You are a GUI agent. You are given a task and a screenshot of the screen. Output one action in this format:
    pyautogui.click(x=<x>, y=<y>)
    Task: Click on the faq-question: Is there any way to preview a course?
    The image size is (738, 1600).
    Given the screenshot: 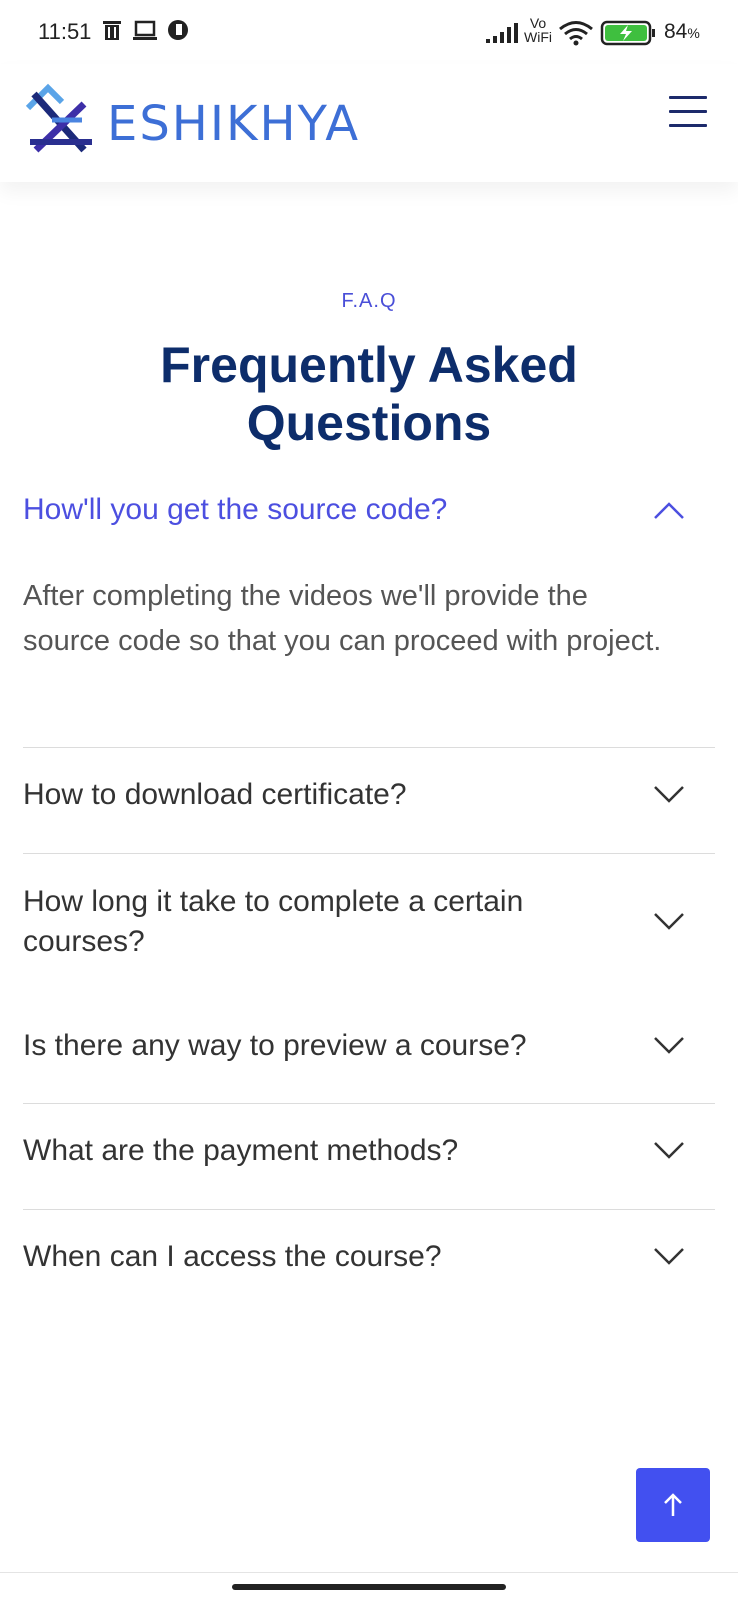 What is the action you would take?
    pyautogui.click(x=323, y=1046)
    